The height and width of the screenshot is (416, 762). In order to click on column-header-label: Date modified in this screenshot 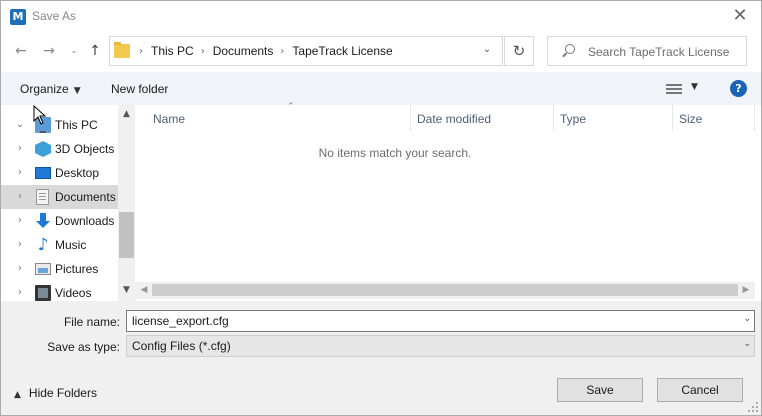, I will do `click(454, 119)`.